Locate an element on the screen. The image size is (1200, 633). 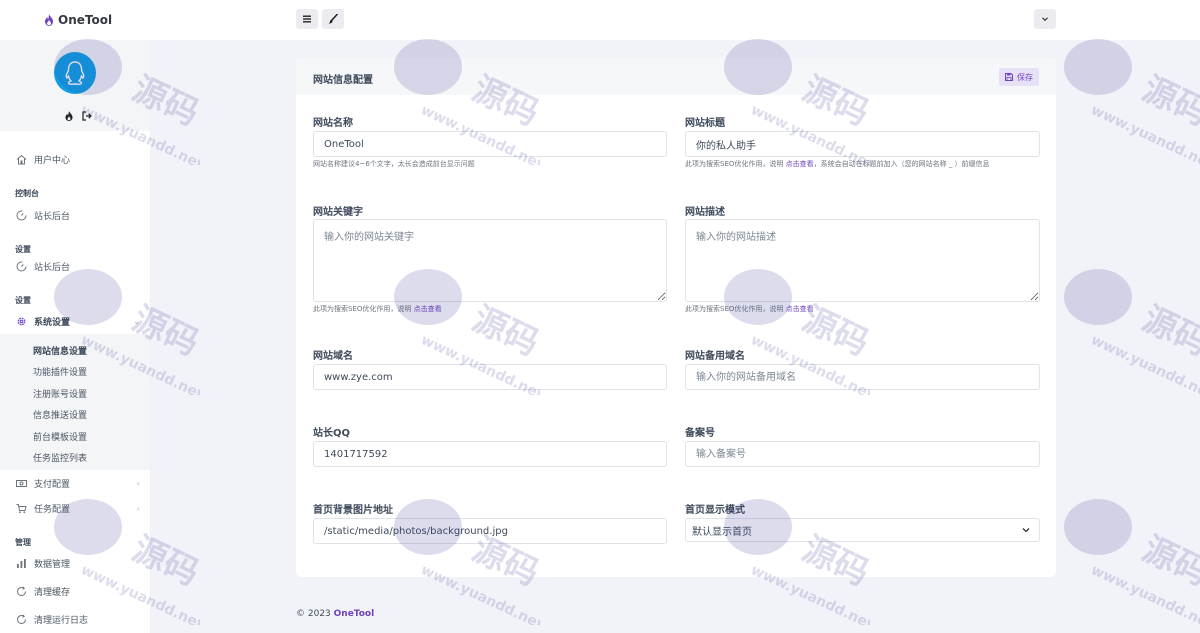
bg-image-label: 首页背景图片地址 is located at coordinates (353, 510).